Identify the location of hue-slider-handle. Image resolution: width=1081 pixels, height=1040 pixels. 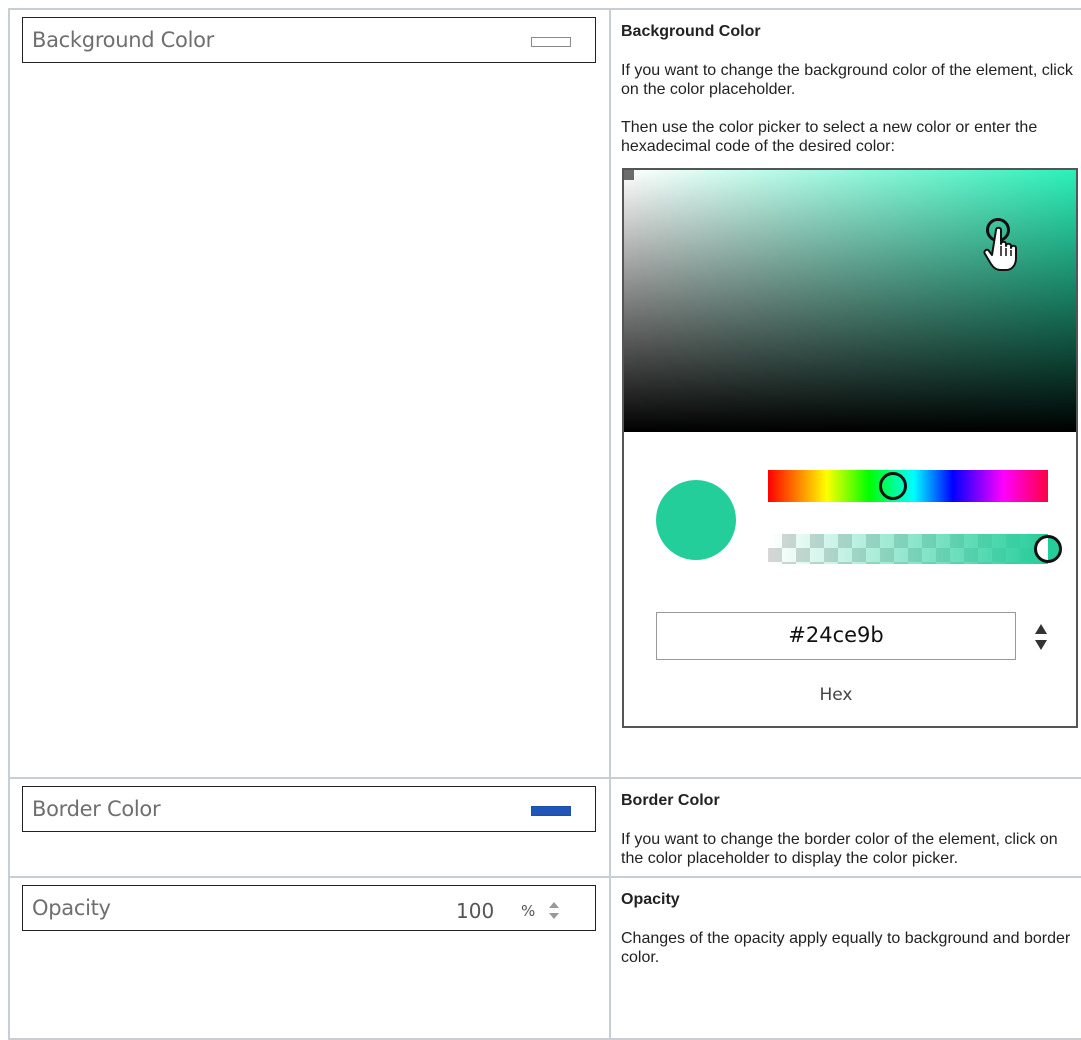
(893, 486).